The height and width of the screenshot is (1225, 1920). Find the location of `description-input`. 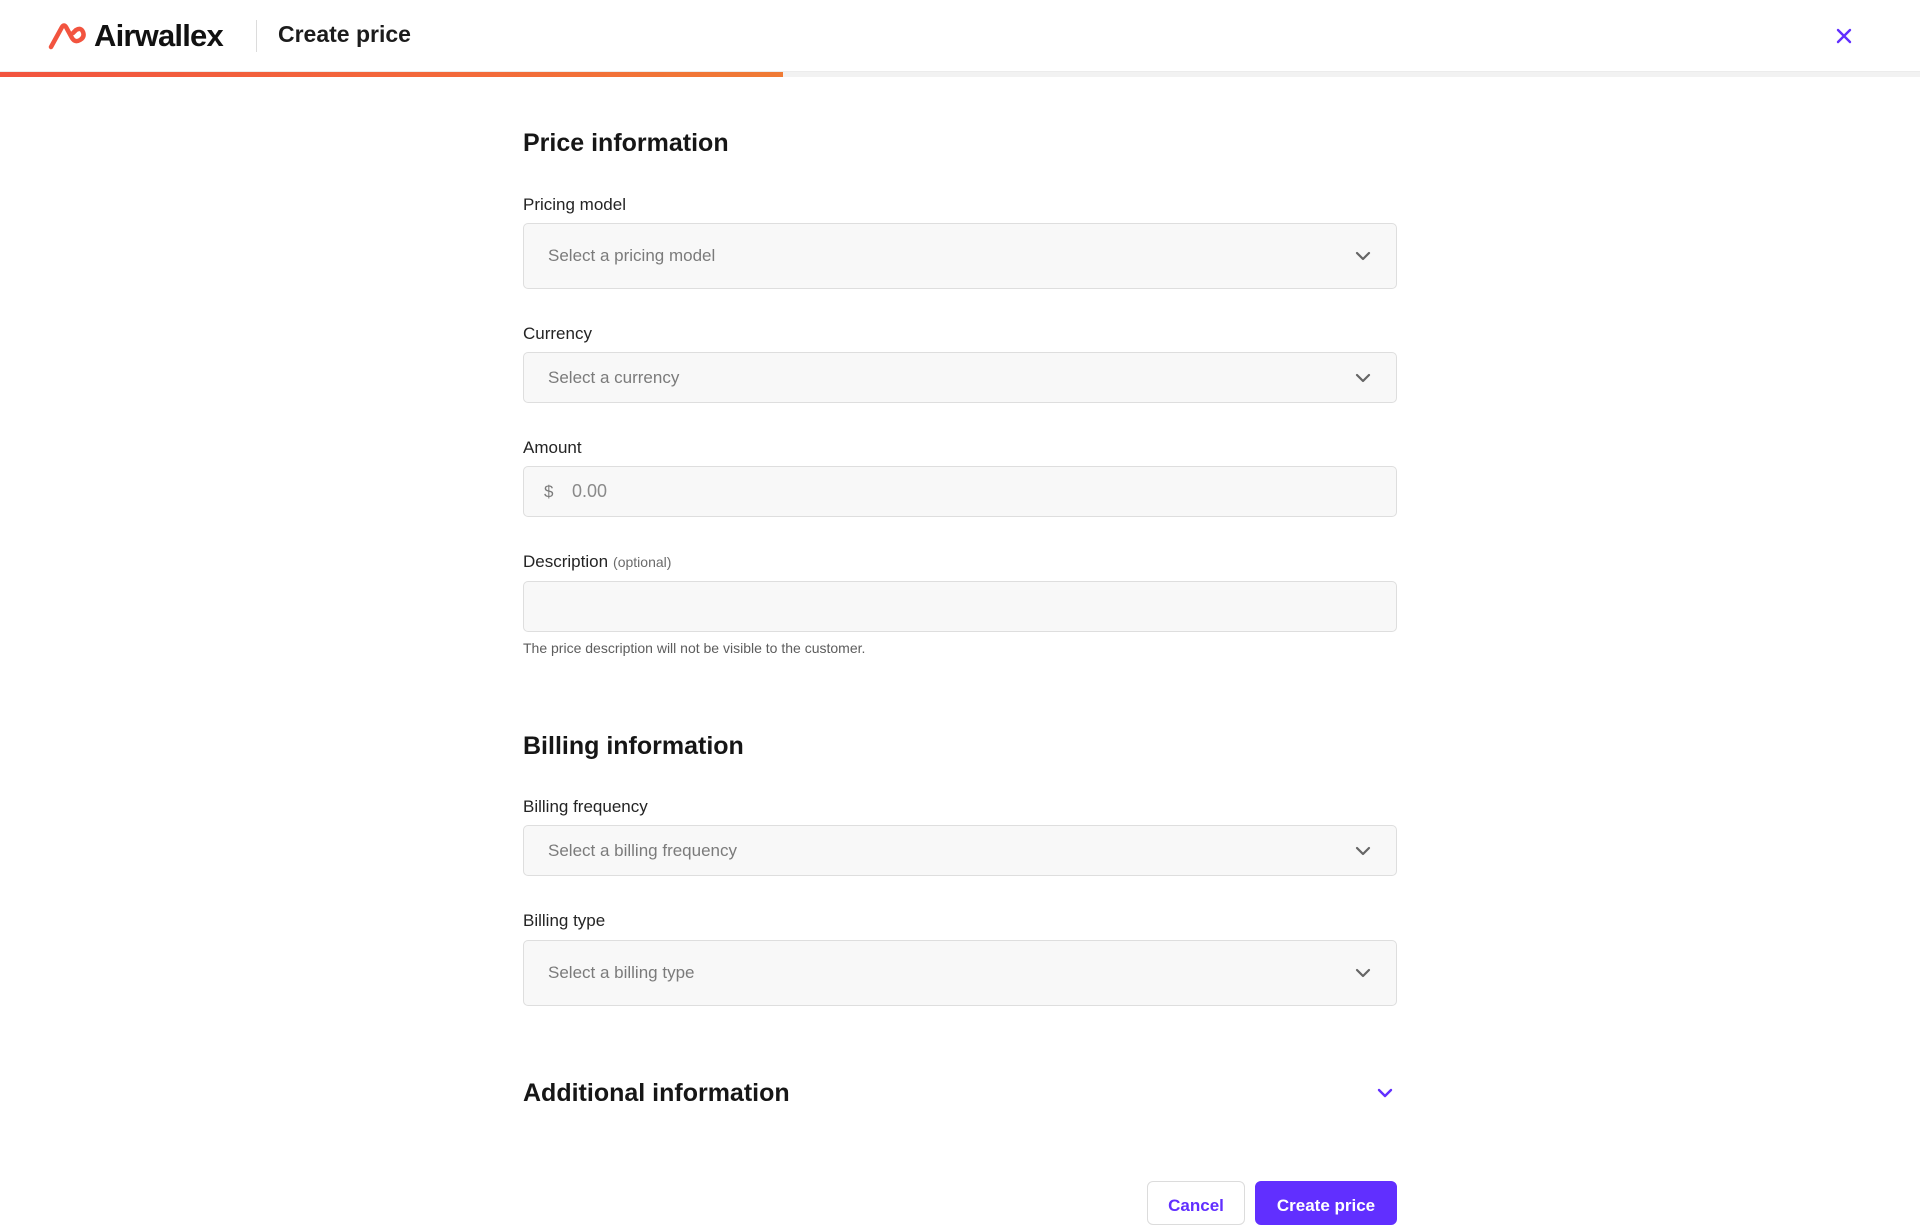

description-input is located at coordinates (960, 606).